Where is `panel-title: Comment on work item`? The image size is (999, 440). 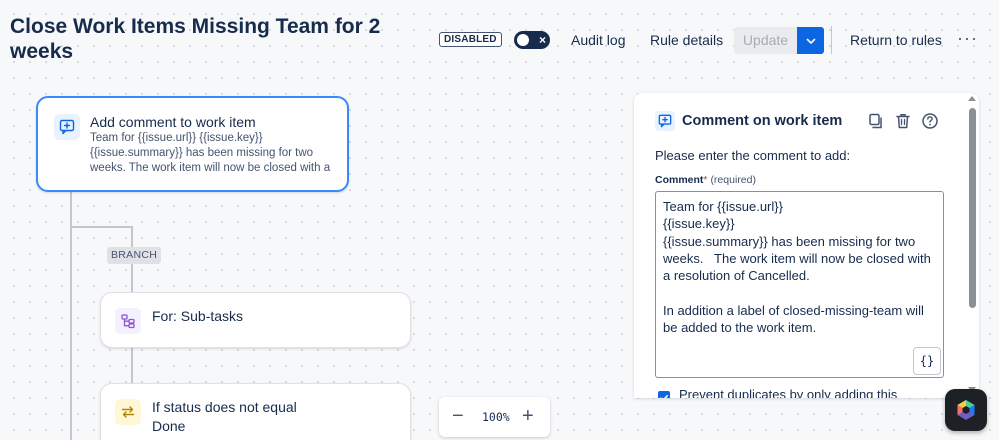 panel-title: Comment on work item is located at coordinates (762, 121).